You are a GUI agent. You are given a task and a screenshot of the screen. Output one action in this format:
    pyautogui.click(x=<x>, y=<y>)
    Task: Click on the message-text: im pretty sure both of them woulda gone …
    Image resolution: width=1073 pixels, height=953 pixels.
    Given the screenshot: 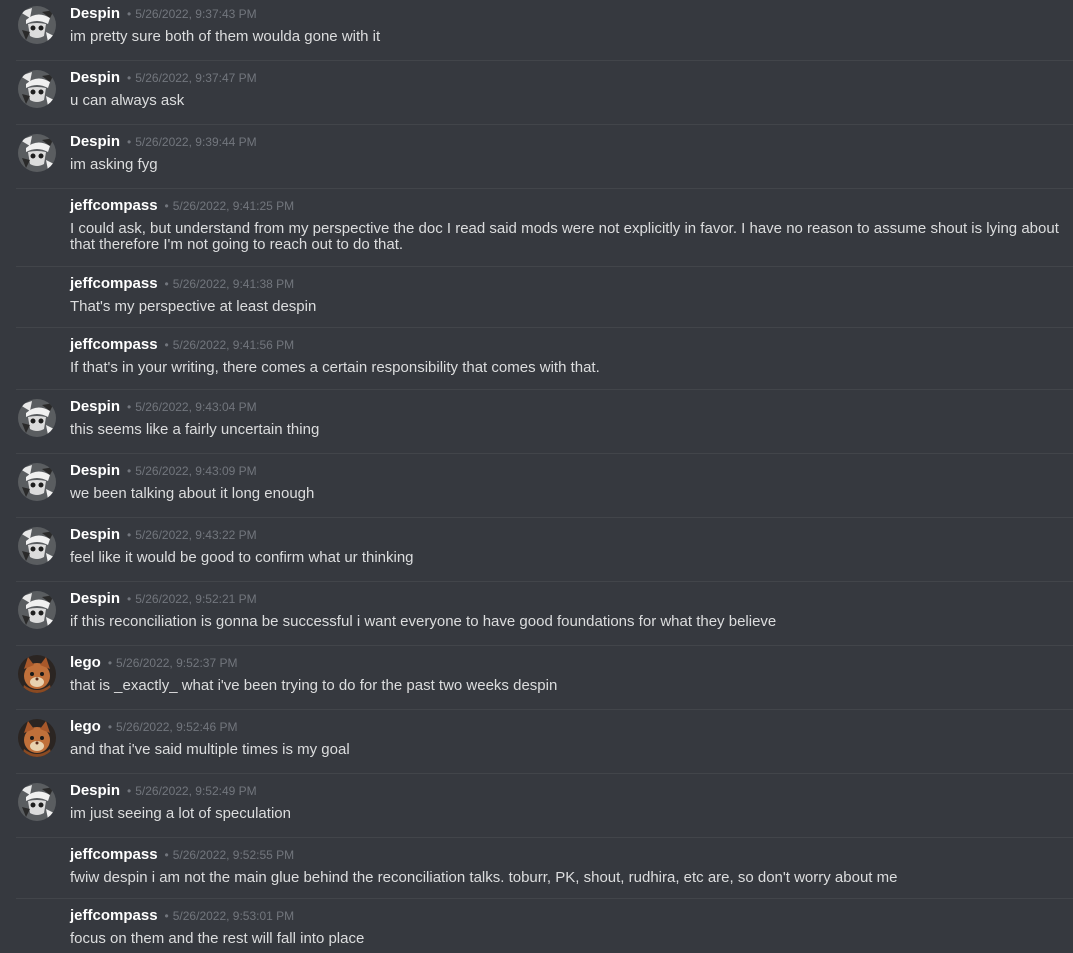 What is the action you would take?
    pyautogui.click(x=225, y=36)
    